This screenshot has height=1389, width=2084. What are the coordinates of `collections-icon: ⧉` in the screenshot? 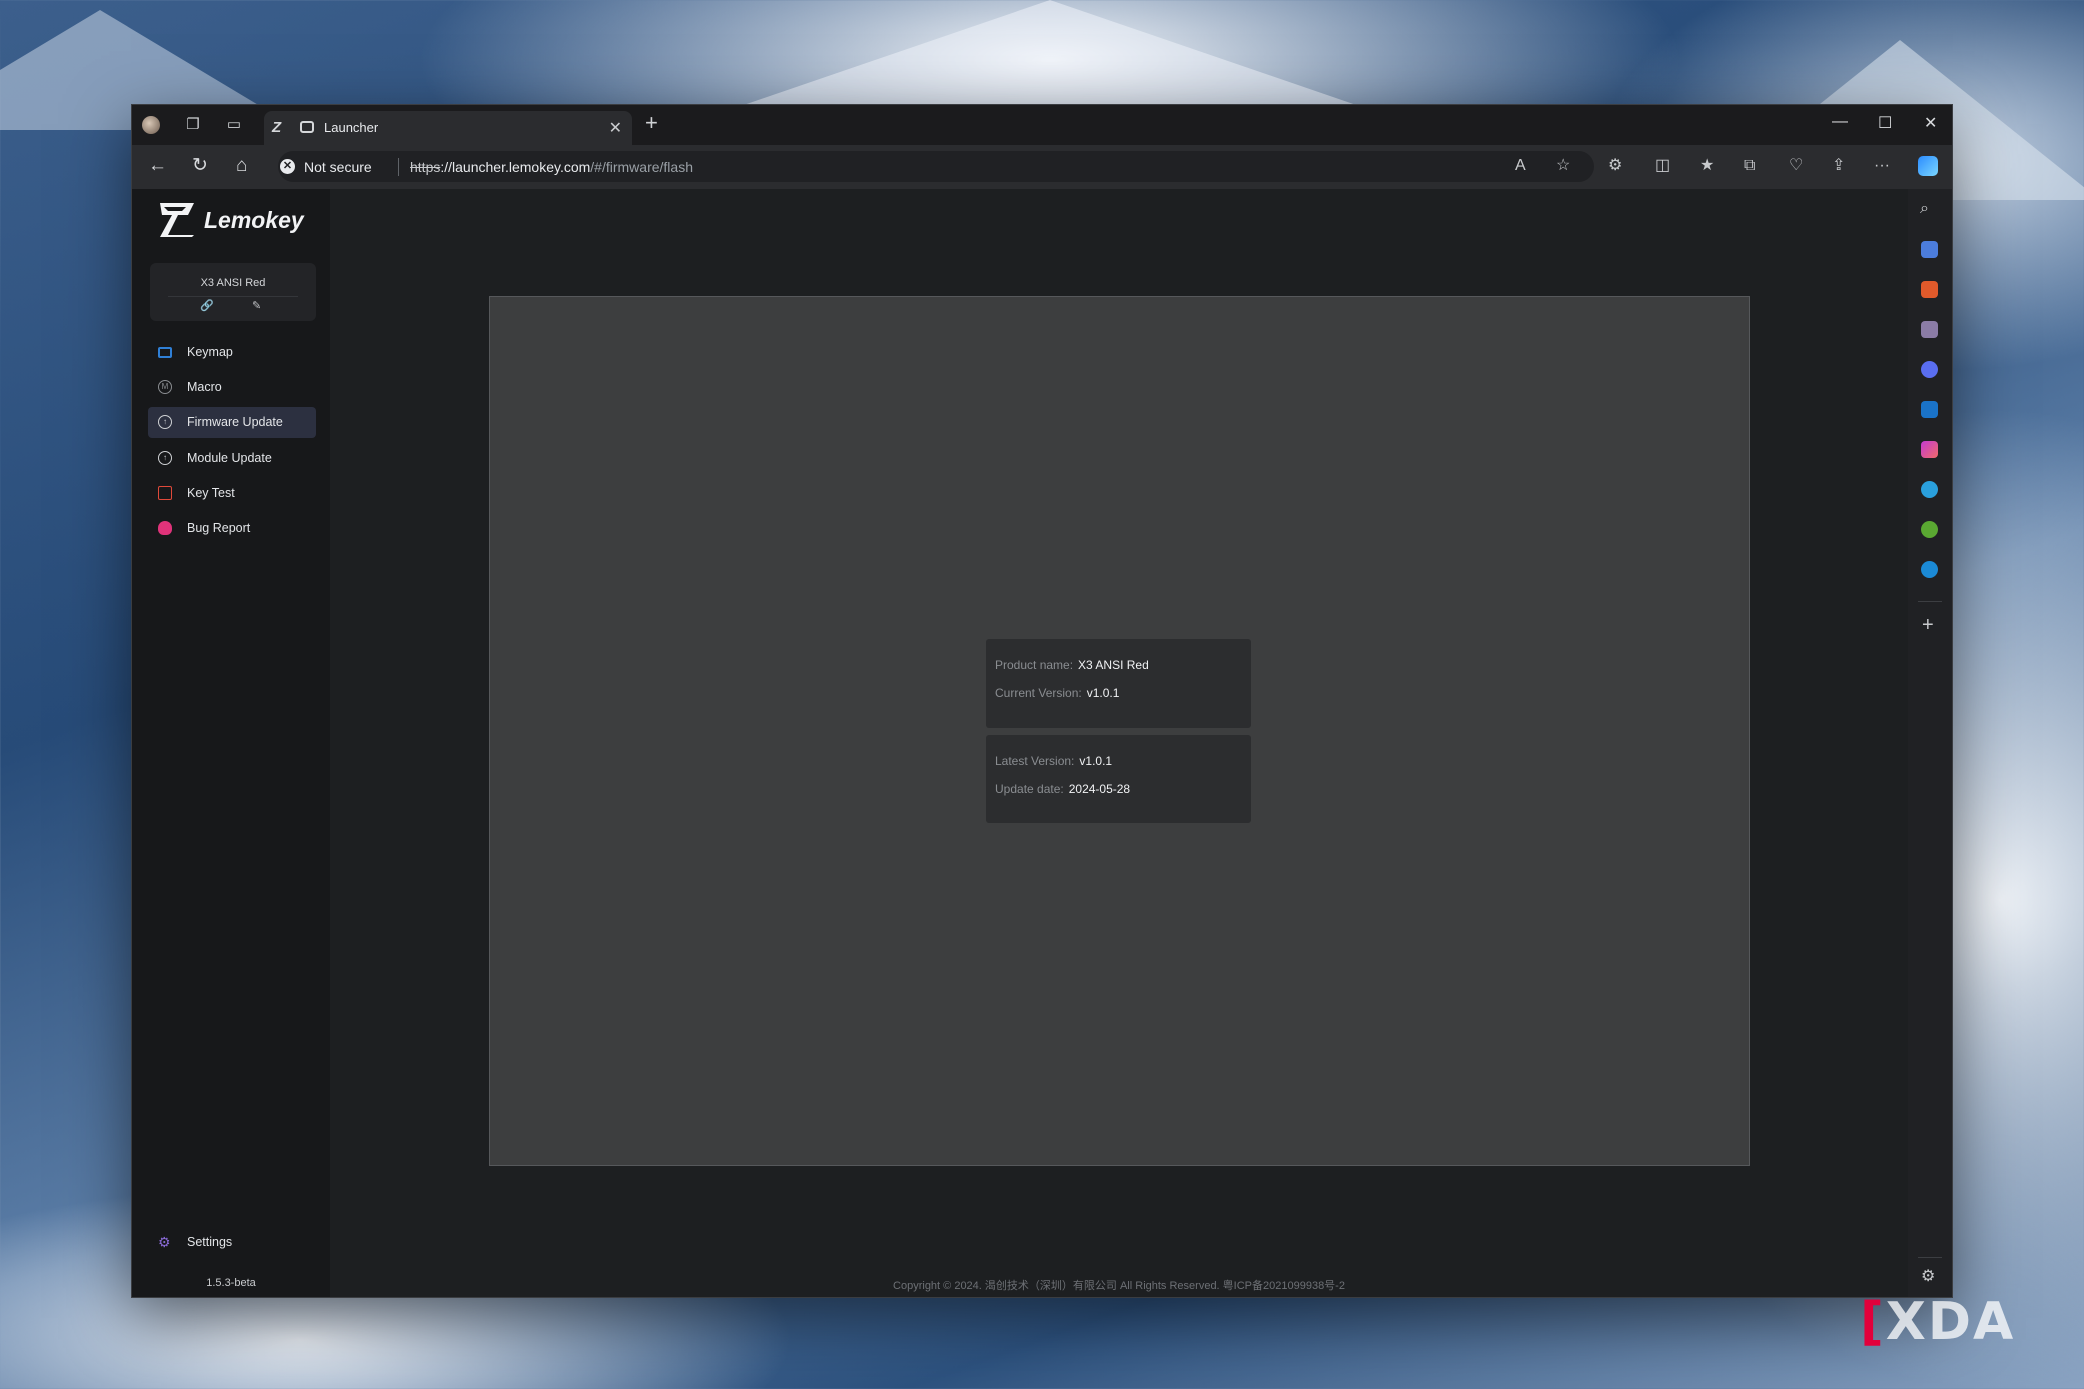 It's located at (1749, 166).